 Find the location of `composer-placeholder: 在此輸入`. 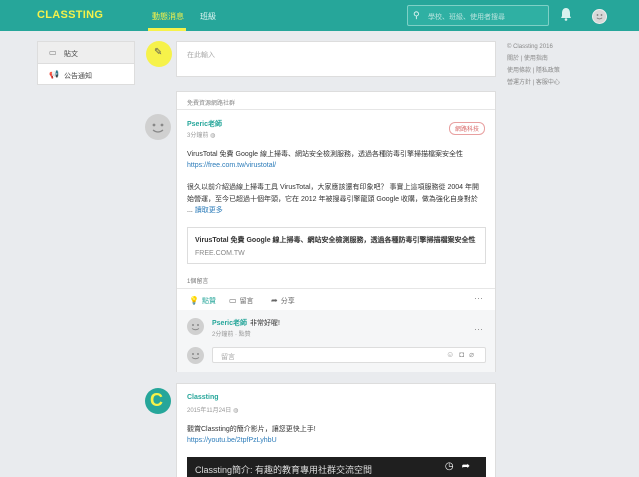

composer-placeholder: 在此輸入 is located at coordinates (201, 55).